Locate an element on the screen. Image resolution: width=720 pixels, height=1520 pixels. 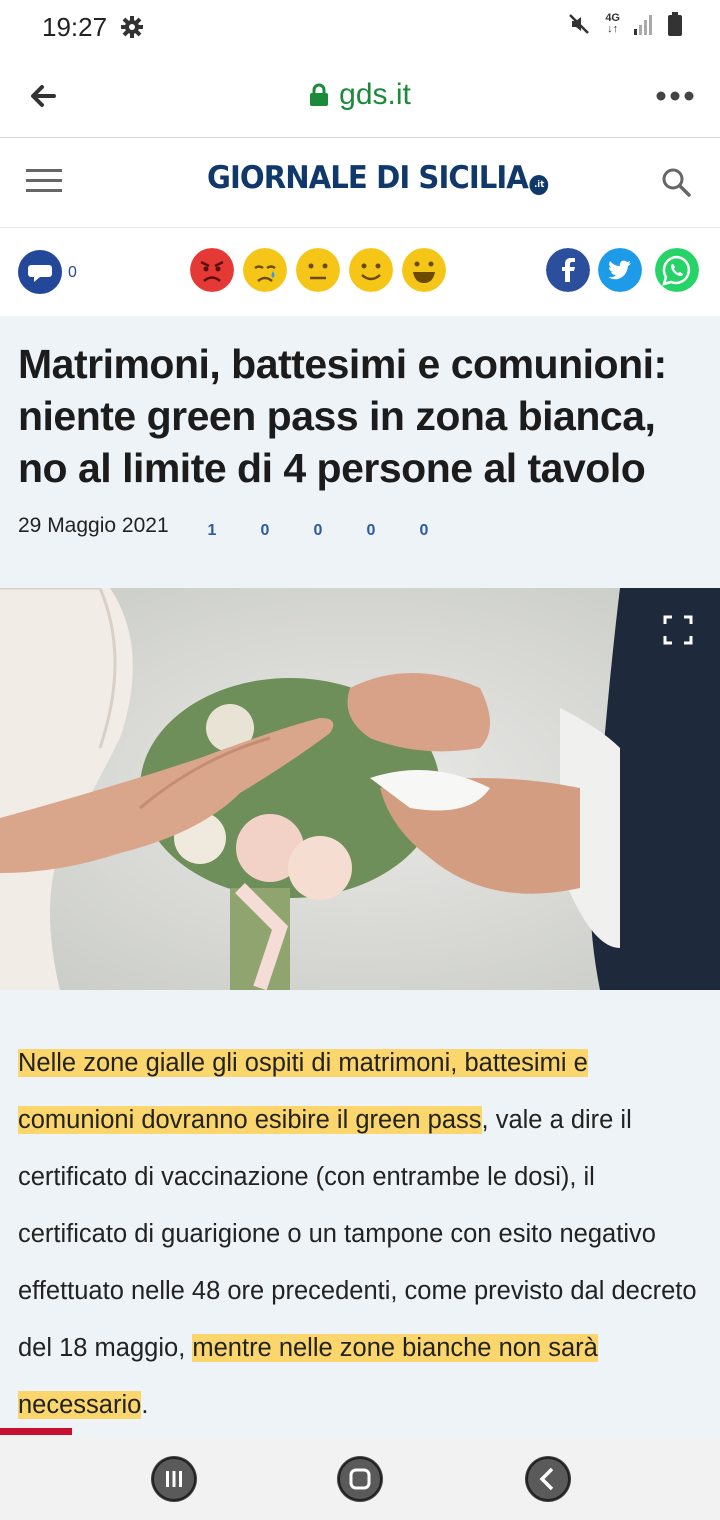
url-text: gds.it is located at coordinates (375, 94).